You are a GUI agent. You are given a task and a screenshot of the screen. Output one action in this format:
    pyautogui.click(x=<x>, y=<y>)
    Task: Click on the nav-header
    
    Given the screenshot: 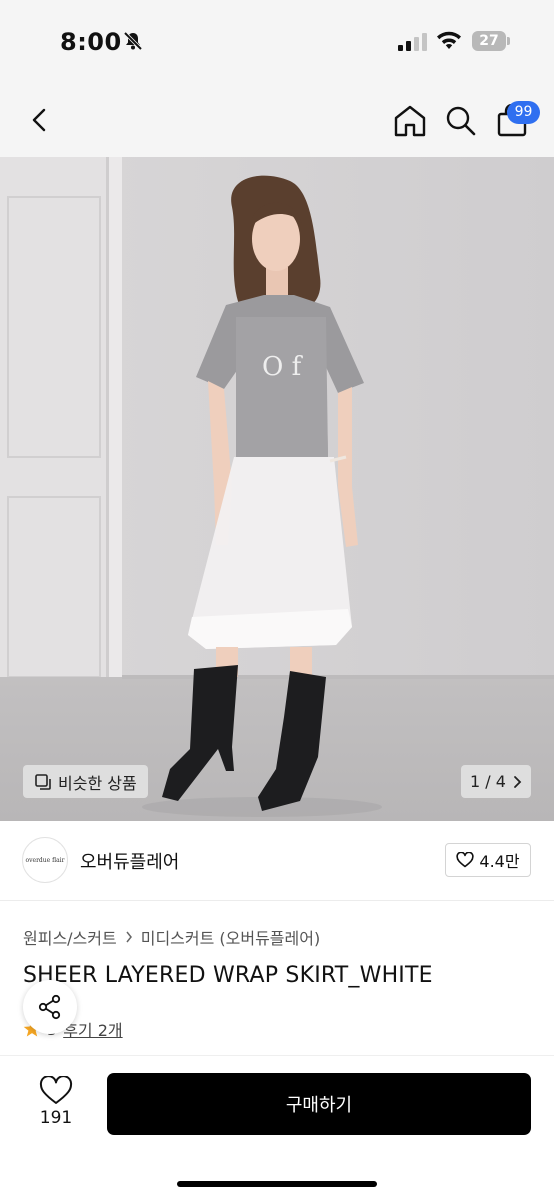 What is the action you would take?
    pyautogui.click(x=277, y=119)
    